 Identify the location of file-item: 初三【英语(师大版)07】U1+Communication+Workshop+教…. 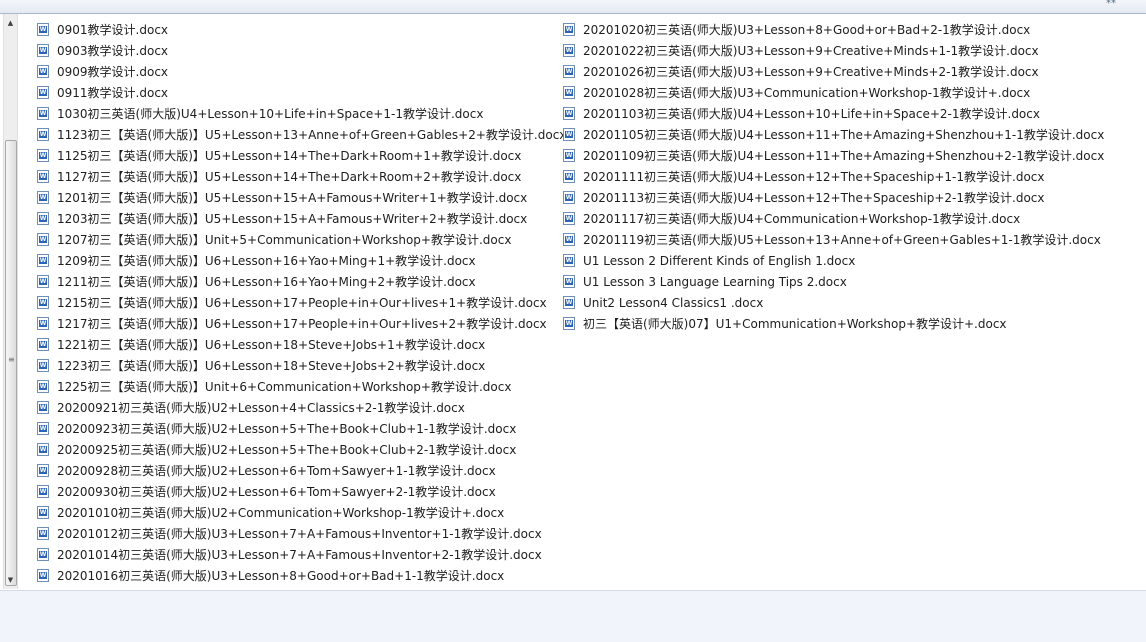
(833, 323).